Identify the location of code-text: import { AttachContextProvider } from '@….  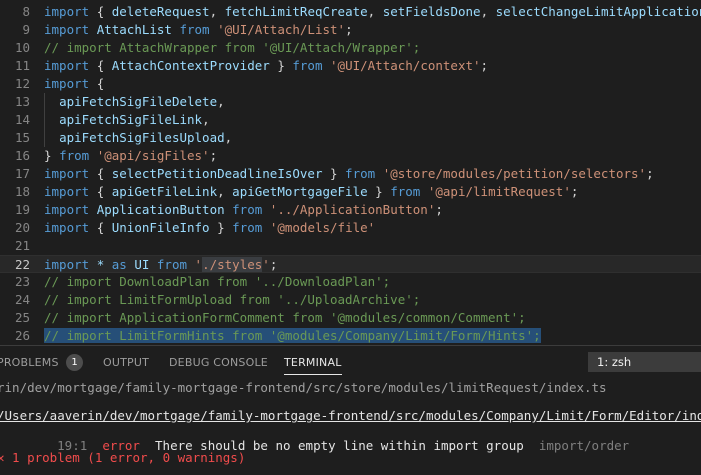
(266, 65).